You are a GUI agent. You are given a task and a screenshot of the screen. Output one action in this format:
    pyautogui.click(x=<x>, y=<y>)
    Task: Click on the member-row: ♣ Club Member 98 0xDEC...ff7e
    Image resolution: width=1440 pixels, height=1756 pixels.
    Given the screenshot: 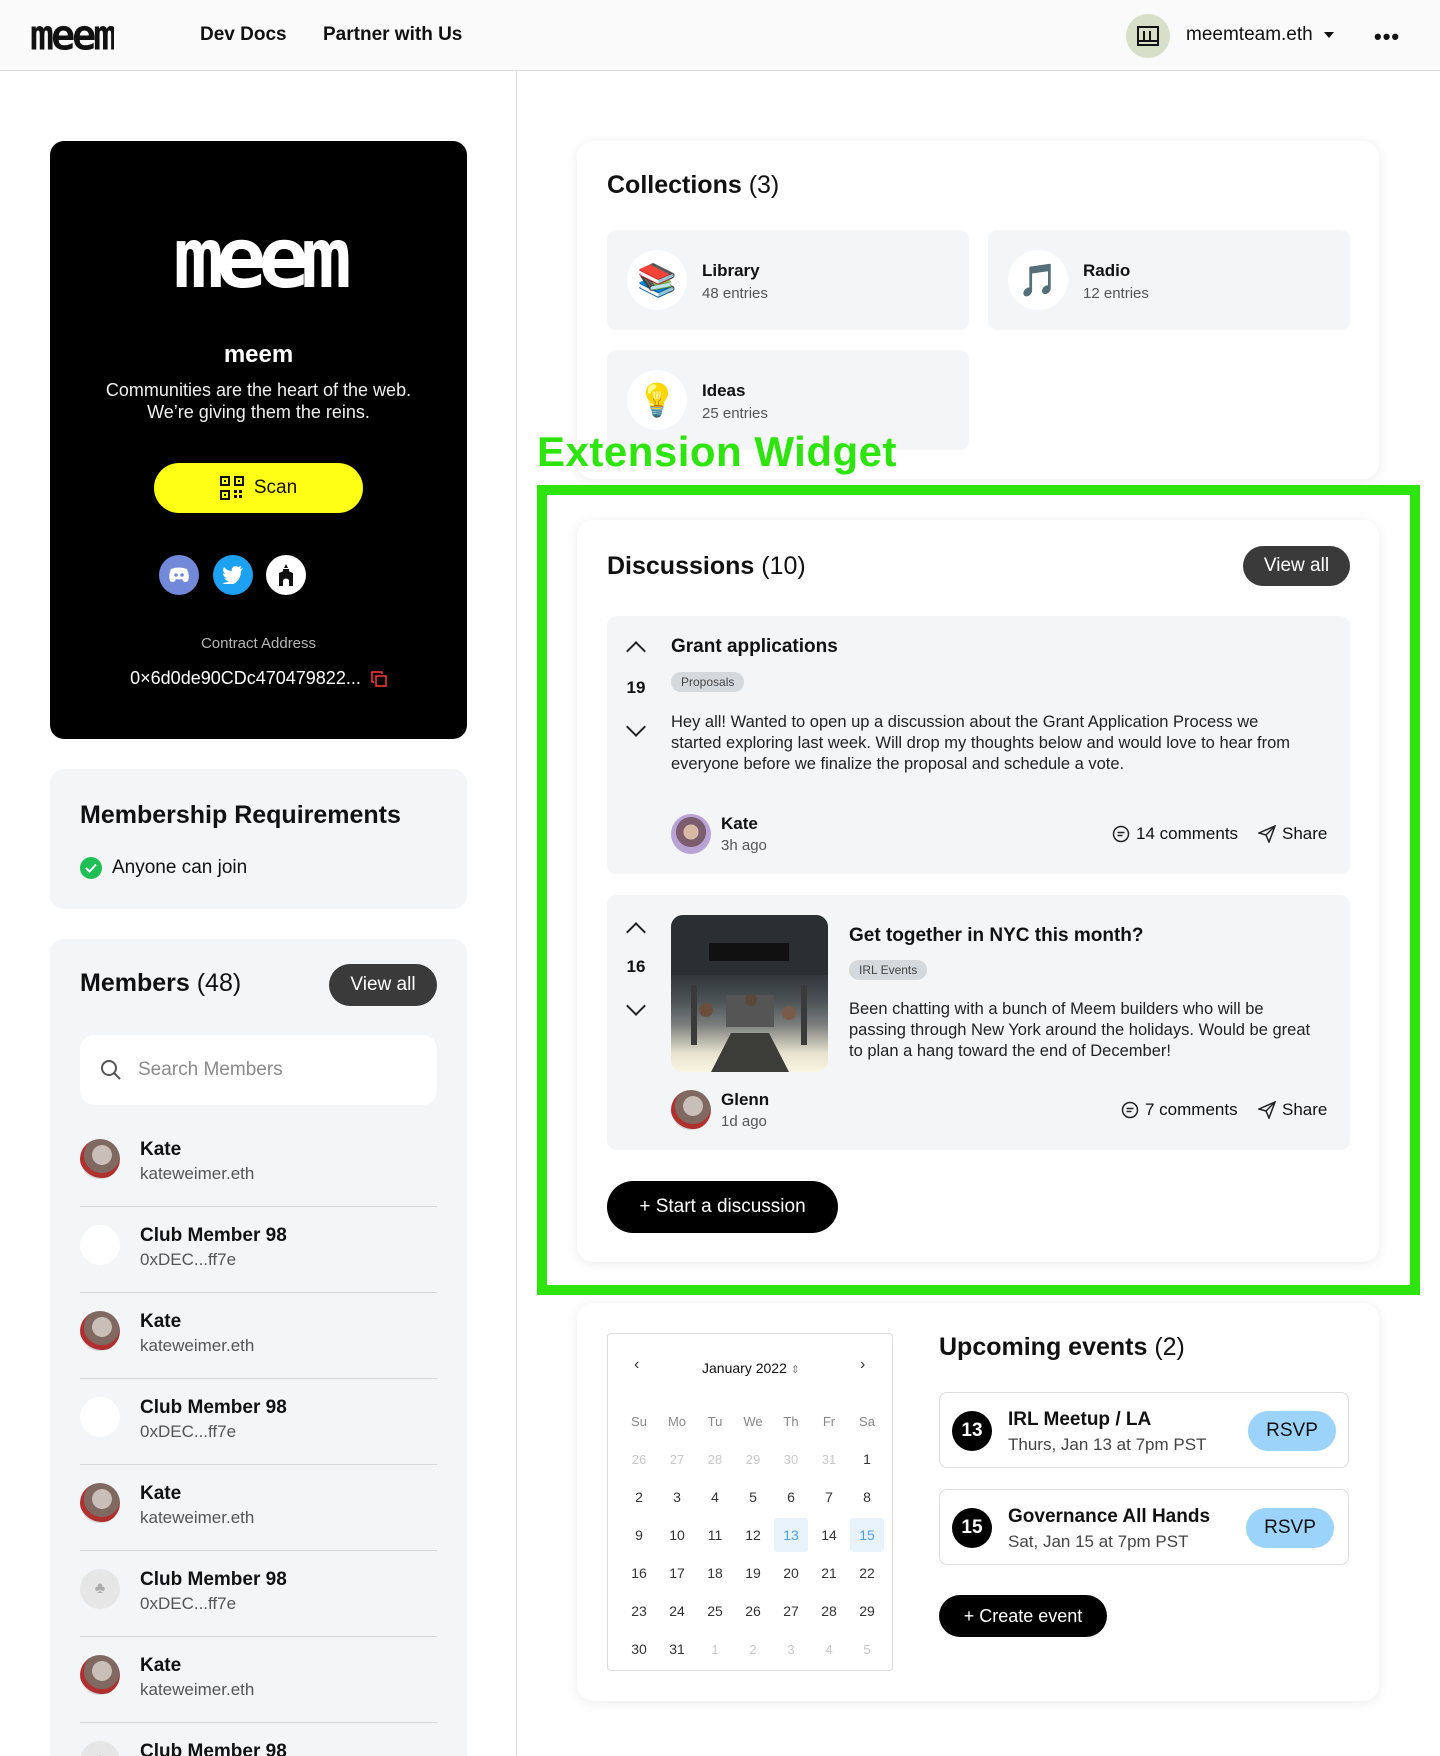 What is the action you would take?
    pyautogui.click(x=258, y=1594)
    